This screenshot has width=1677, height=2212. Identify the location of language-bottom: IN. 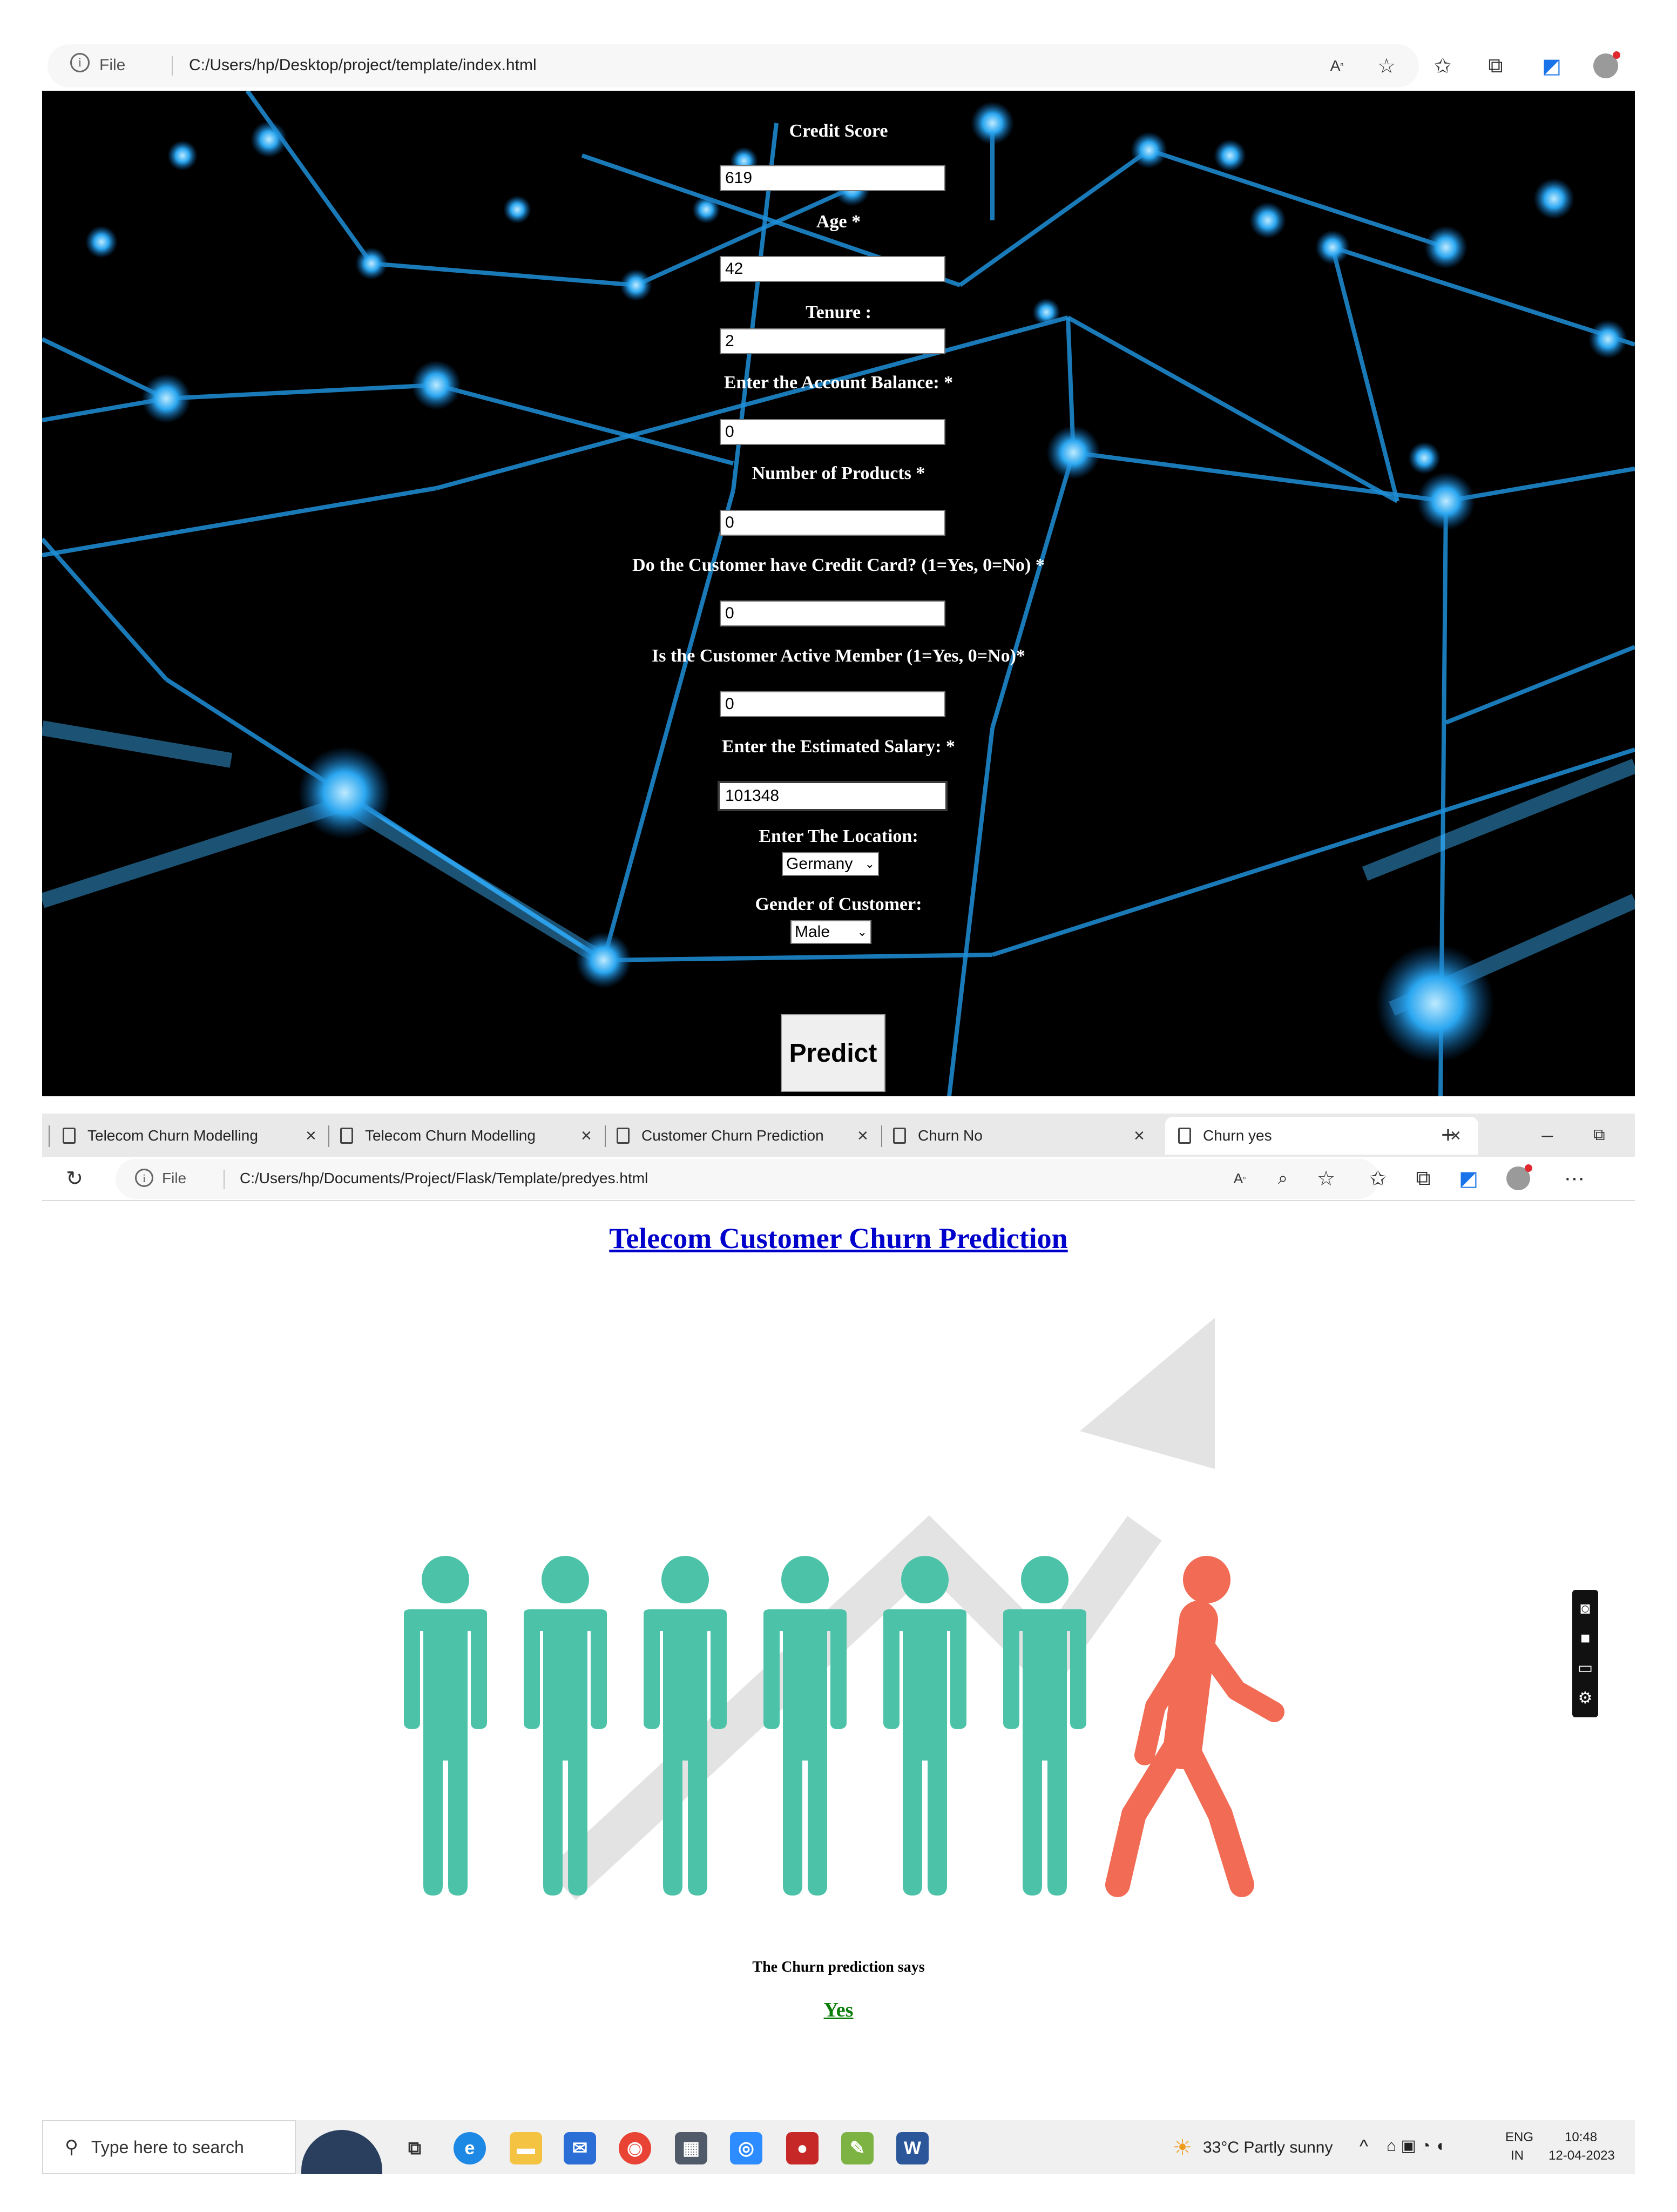
(1518, 2155).